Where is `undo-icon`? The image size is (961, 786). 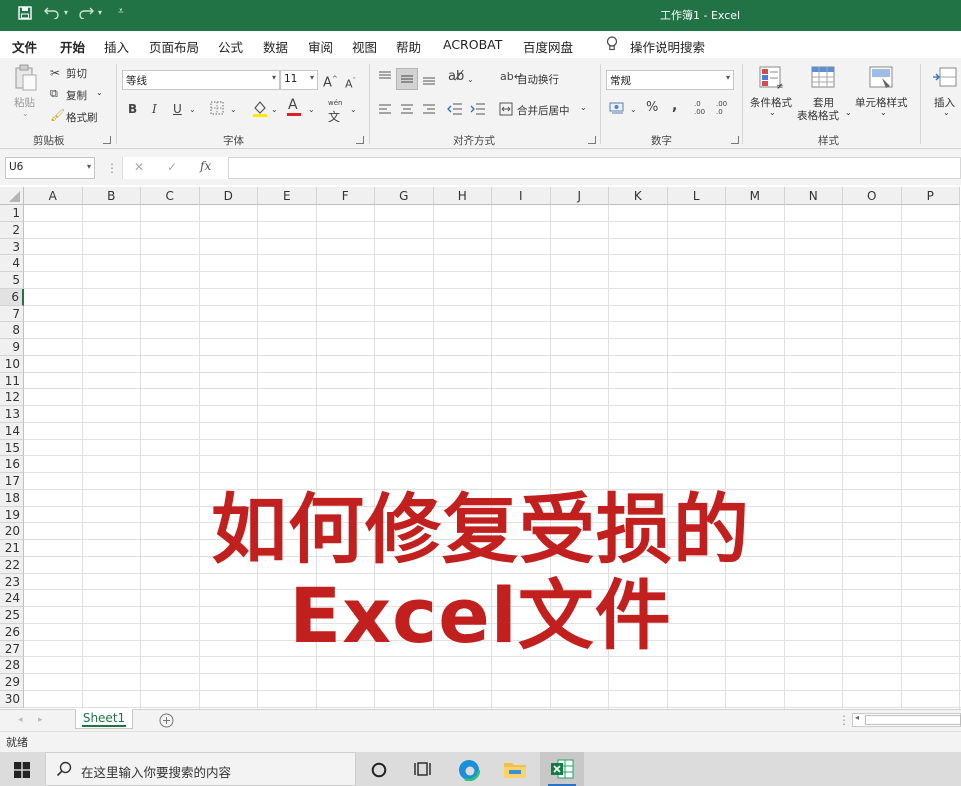
undo-icon is located at coordinates (52, 14).